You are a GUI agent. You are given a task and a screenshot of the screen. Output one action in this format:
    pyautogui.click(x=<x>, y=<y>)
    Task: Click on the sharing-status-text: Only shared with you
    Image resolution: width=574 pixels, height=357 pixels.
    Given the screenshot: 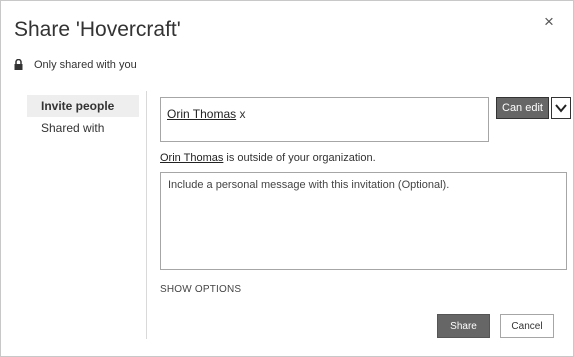 What is the action you would take?
    pyautogui.click(x=85, y=65)
    